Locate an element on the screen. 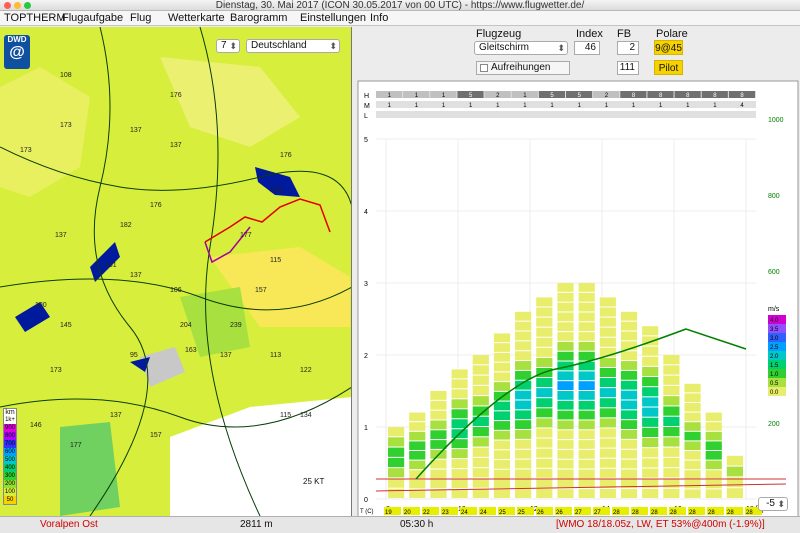 The image size is (800, 533). menu-flug: Flug is located at coordinates (140, 18).